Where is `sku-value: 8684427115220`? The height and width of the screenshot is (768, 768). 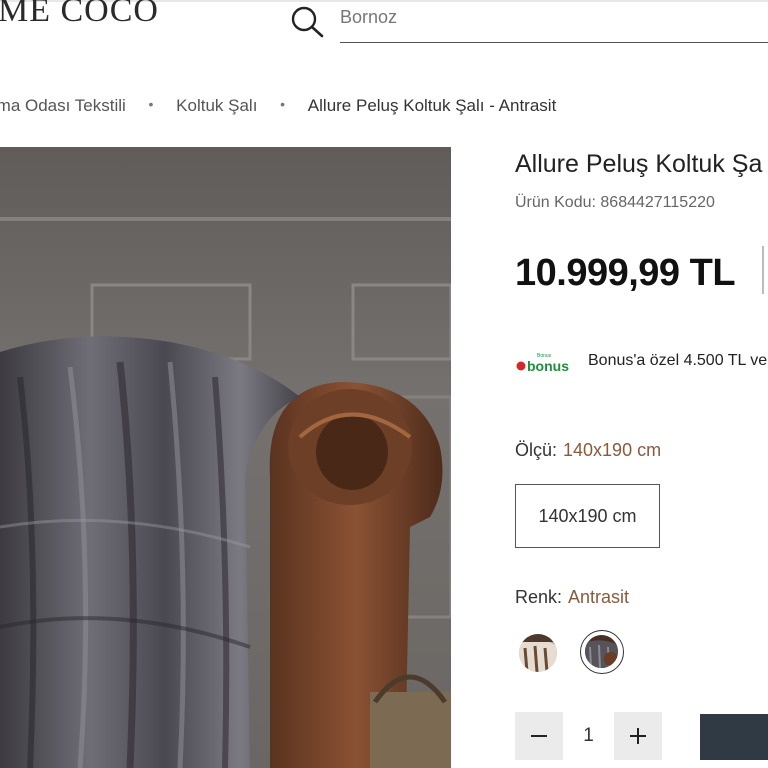
sku-value: 8684427115220 is located at coordinates (657, 202).